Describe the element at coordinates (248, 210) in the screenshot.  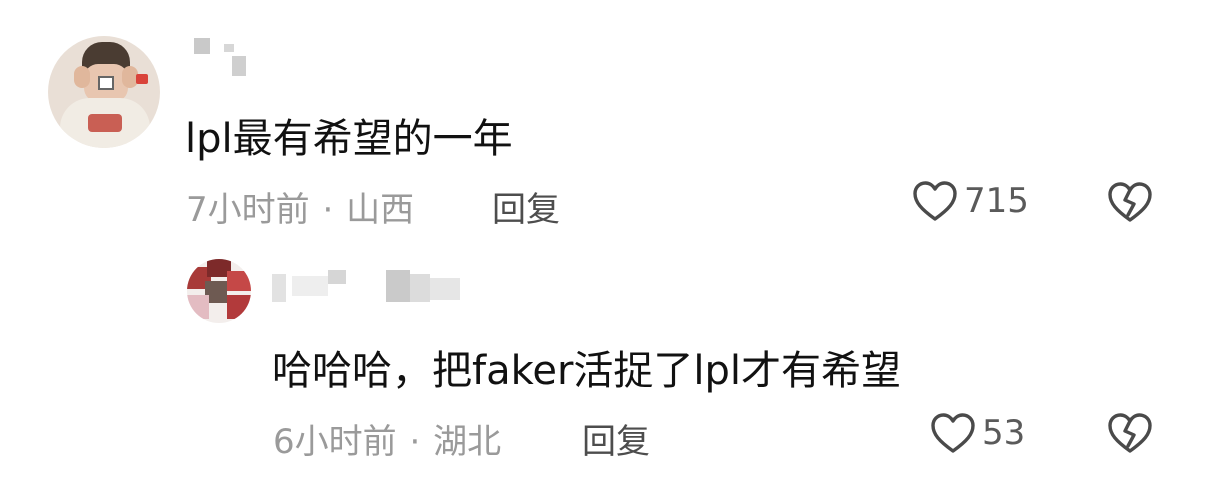
I see `comment-time: 7小时前` at that location.